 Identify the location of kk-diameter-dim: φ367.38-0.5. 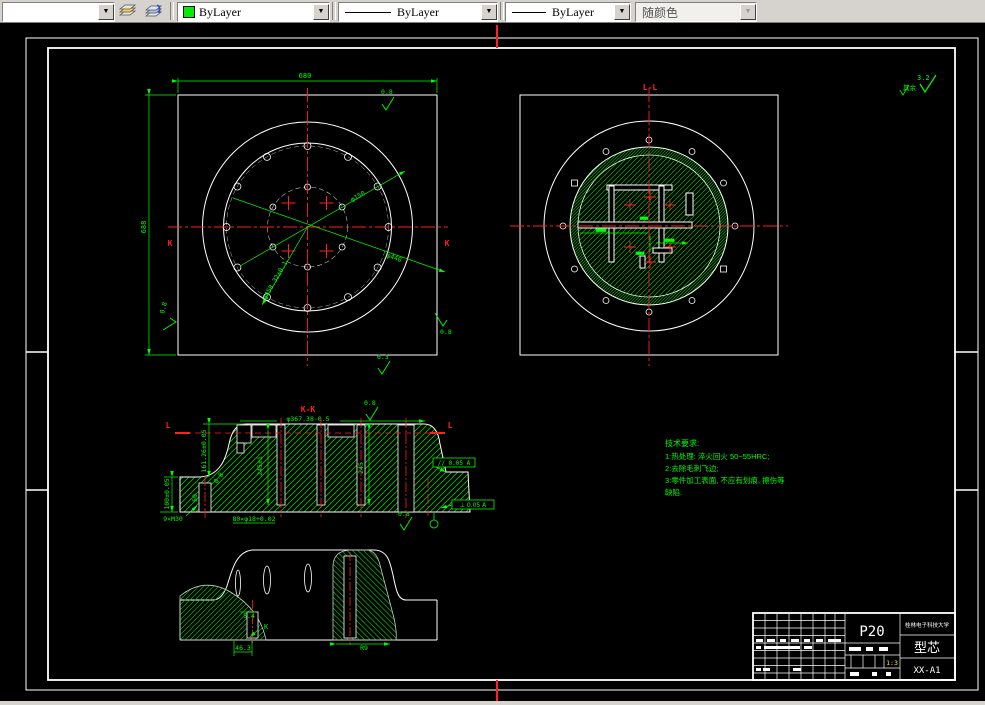
(307, 419).